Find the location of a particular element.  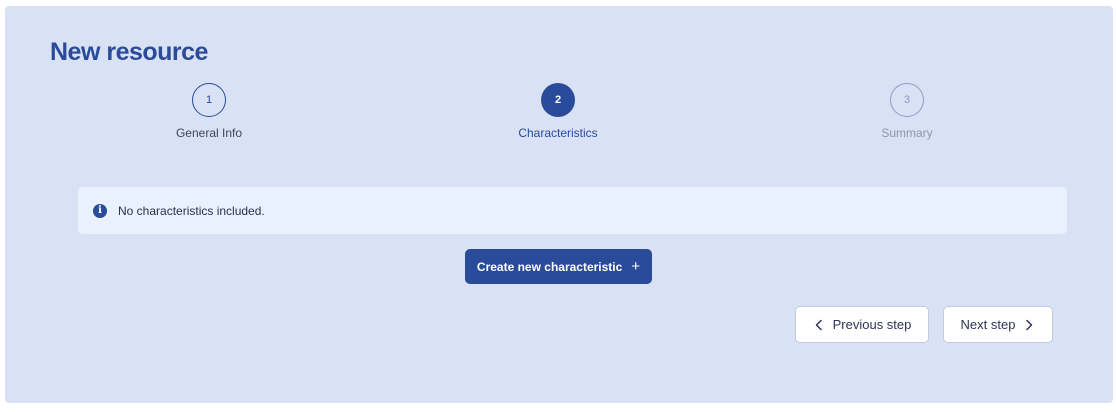

previous-step-button: Previous step is located at coordinates (862, 324).